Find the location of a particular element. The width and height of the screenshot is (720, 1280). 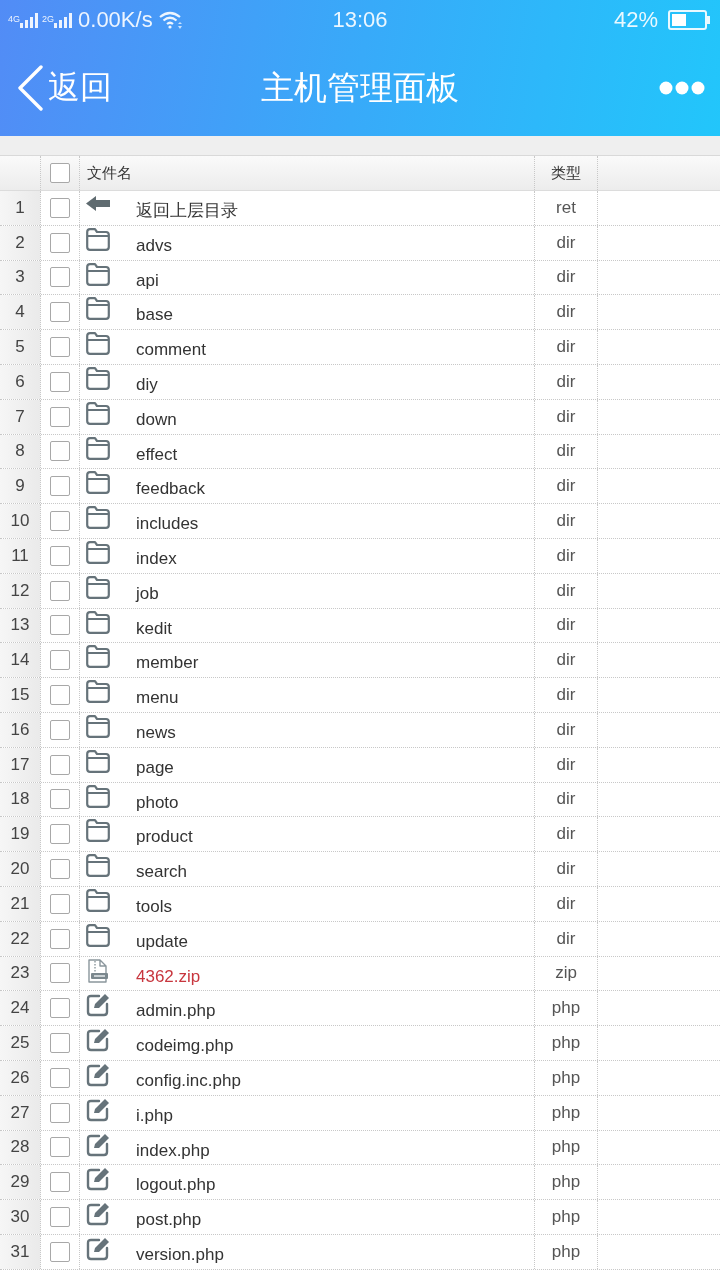

clock-time: 13:06 is located at coordinates (360, 20).